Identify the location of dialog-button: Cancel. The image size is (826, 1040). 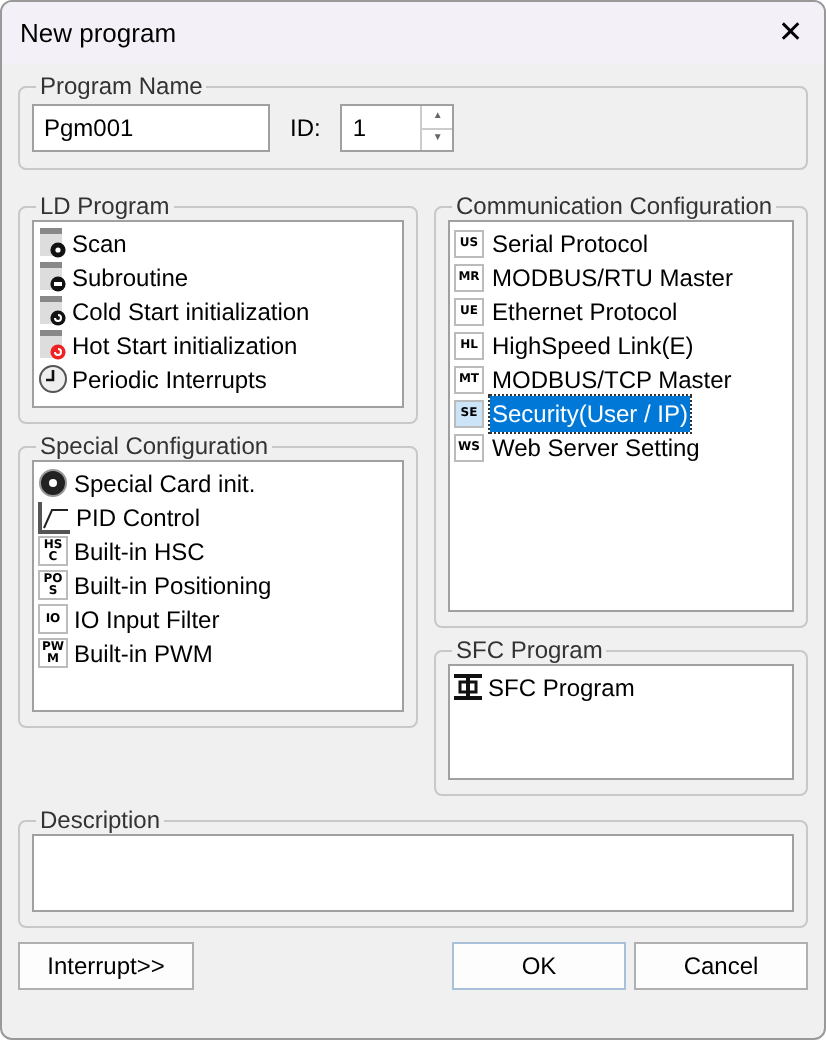
(721, 966).